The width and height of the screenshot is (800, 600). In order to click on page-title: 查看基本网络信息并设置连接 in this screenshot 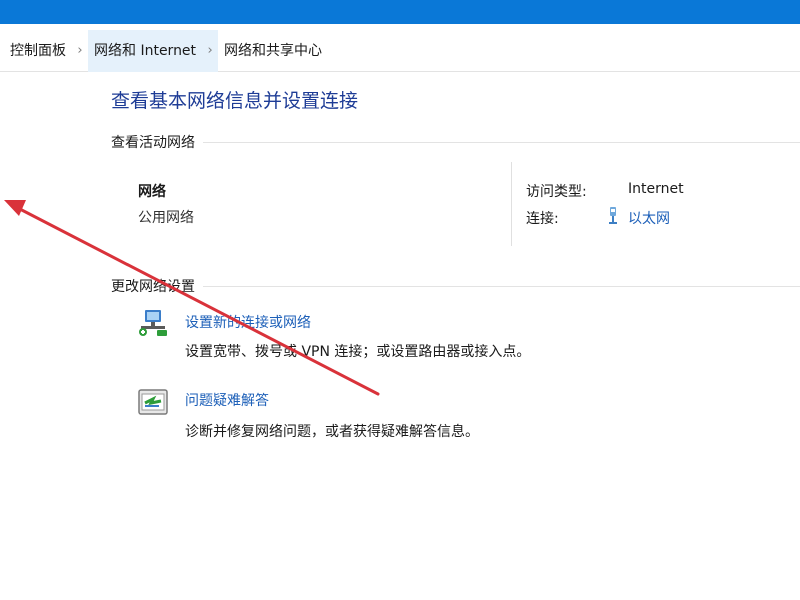, I will do `click(235, 101)`.